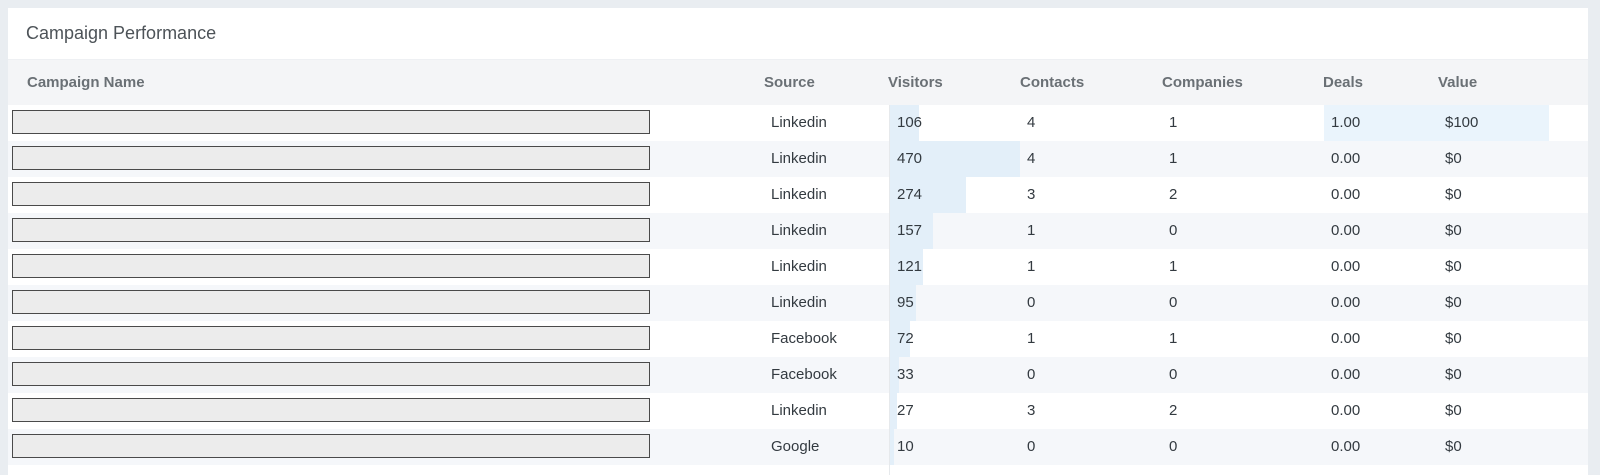  I want to click on column-header-visitors: Visitors, so click(915, 82).